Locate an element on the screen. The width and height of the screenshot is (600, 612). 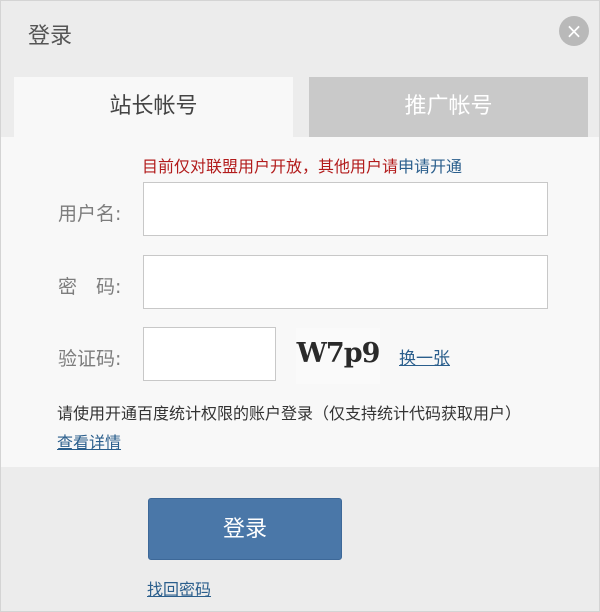
dialog-title: 登录 is located at coordinates (50, 36).